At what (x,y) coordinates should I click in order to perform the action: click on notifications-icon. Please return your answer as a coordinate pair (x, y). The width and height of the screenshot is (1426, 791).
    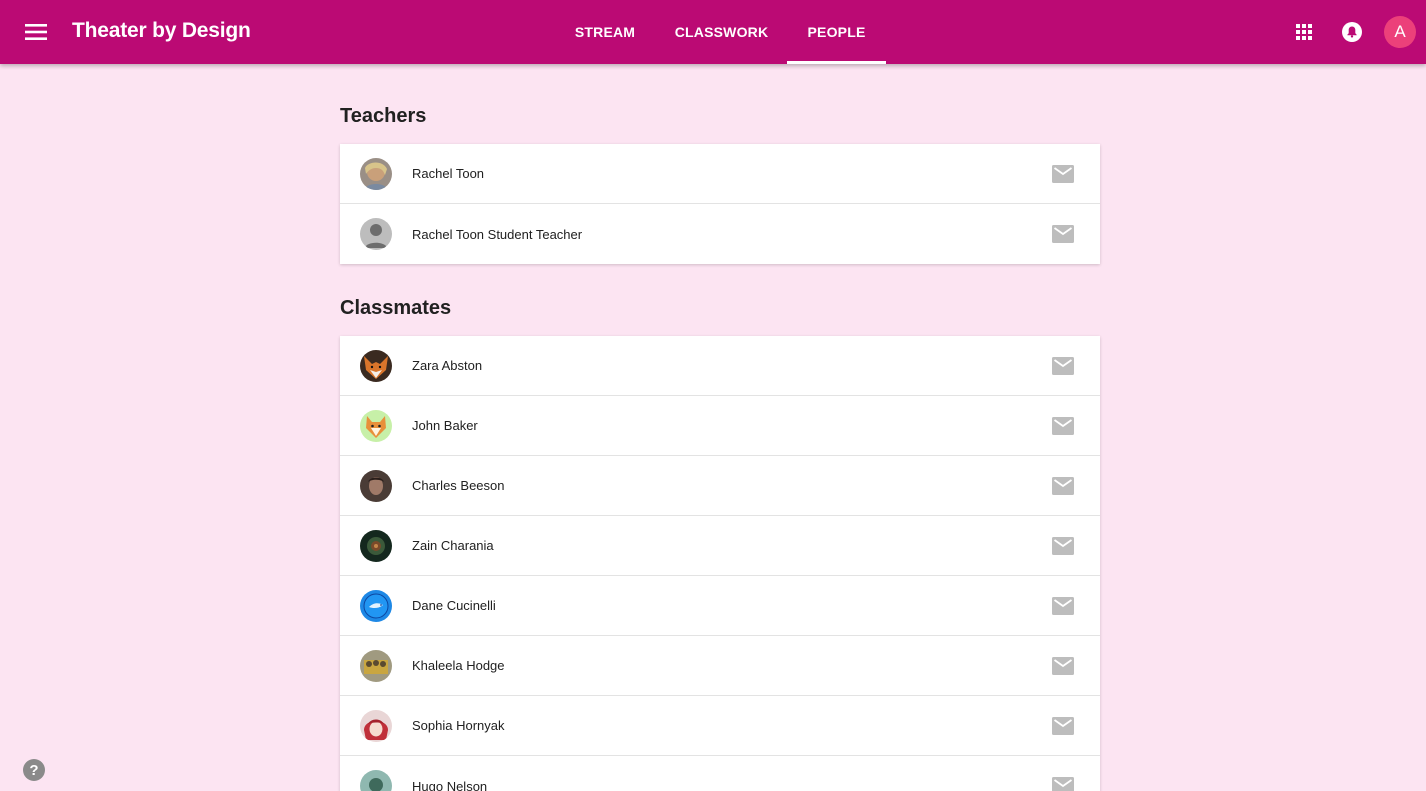
    Looking at the image, I should click on (1352, 32).